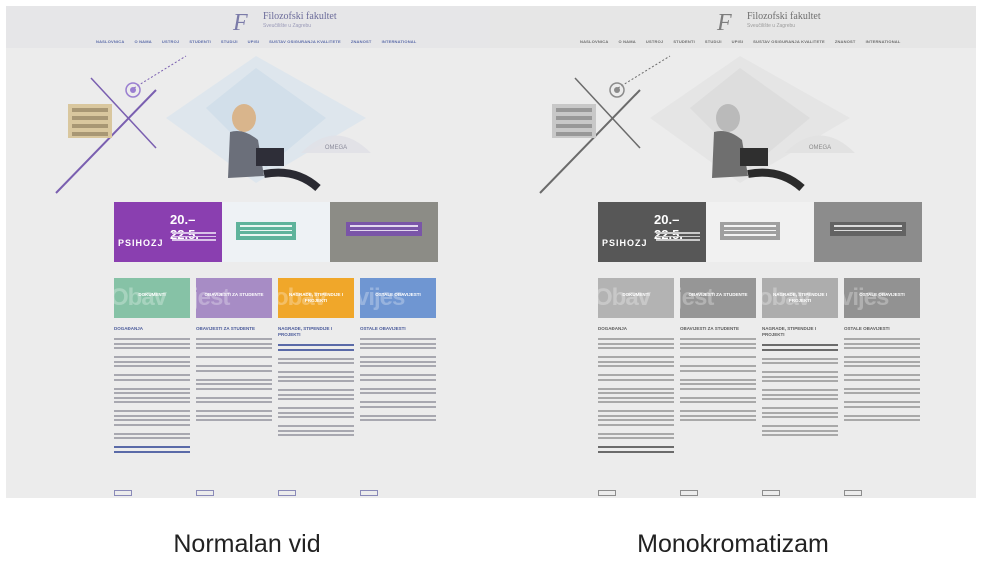 The height and width of the screenshot is (564, 982). Describe the element at coordinates (160, 72) in the screenshot. I see `hero-dashed-line` at that location.